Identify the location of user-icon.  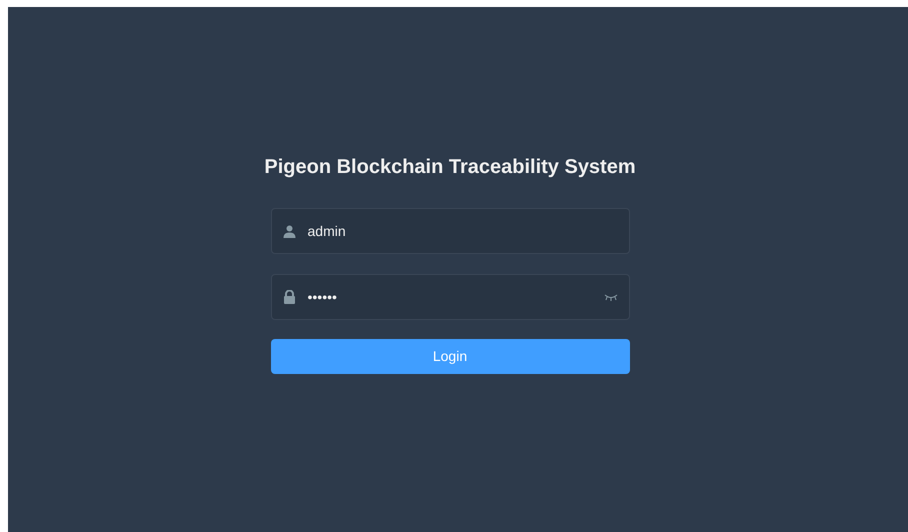
(289, 231).